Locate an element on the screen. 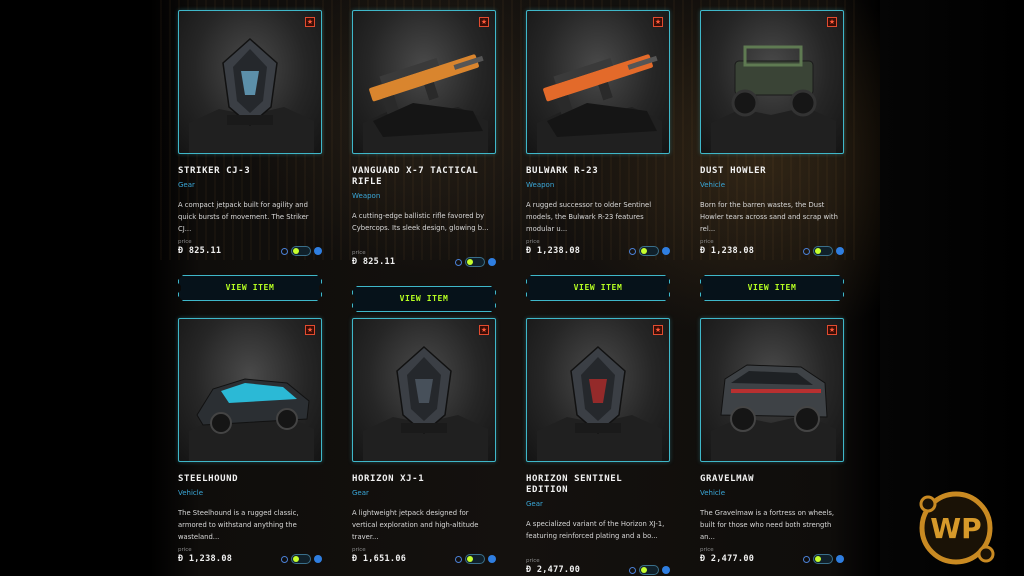 The width and height of the screenshot is (1024, 576). product-name: STEELHOUND is located at coordinates (250, 479).